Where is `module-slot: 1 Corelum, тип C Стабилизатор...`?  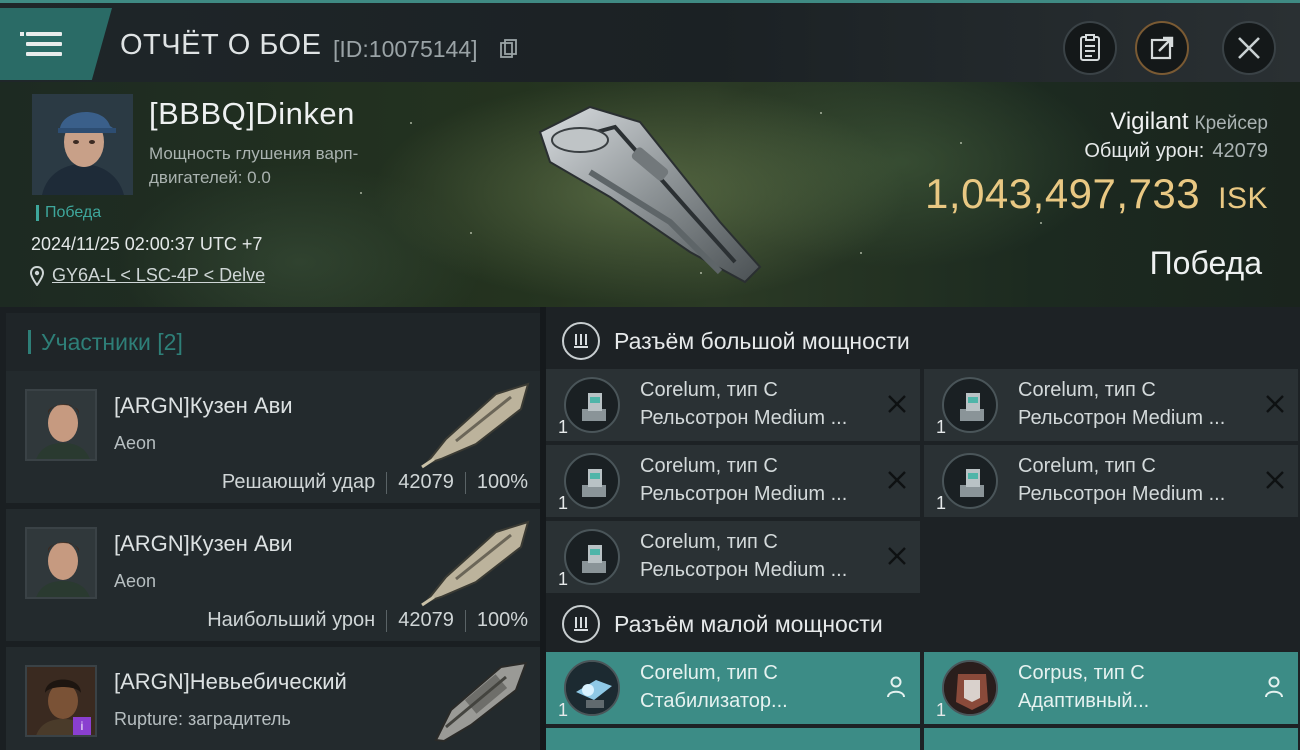 module-slot: 1 Corelum, тип C Стабилизатор... is located at coordinates (733, 688).